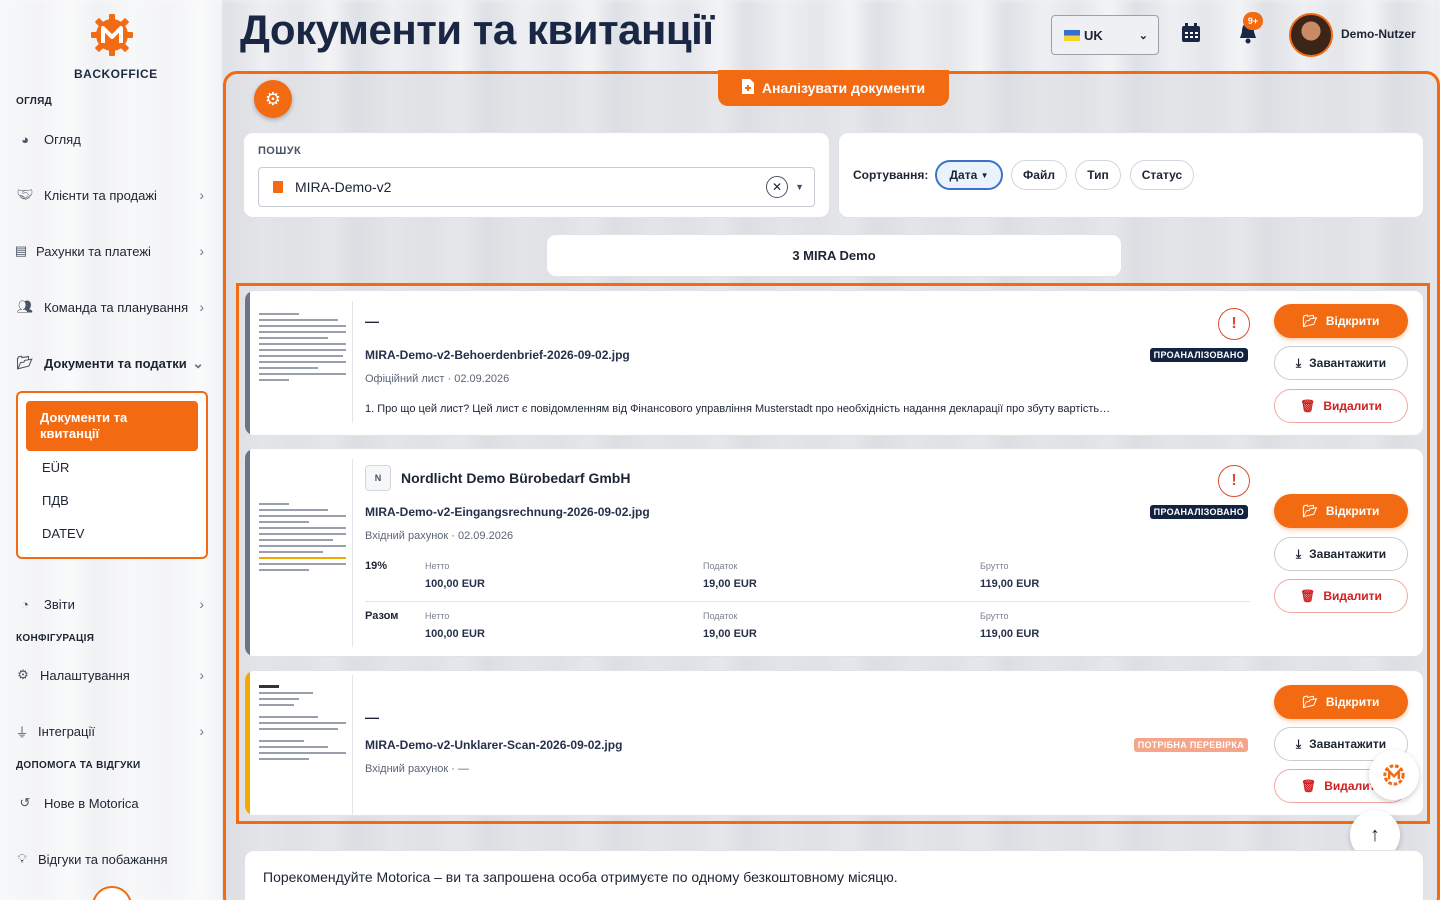  Describe the element at coordinates (1190, 745) in the screenshot. I see `status-badge: ПОТРІБНА ПЕРЕВІРКА` at that location.